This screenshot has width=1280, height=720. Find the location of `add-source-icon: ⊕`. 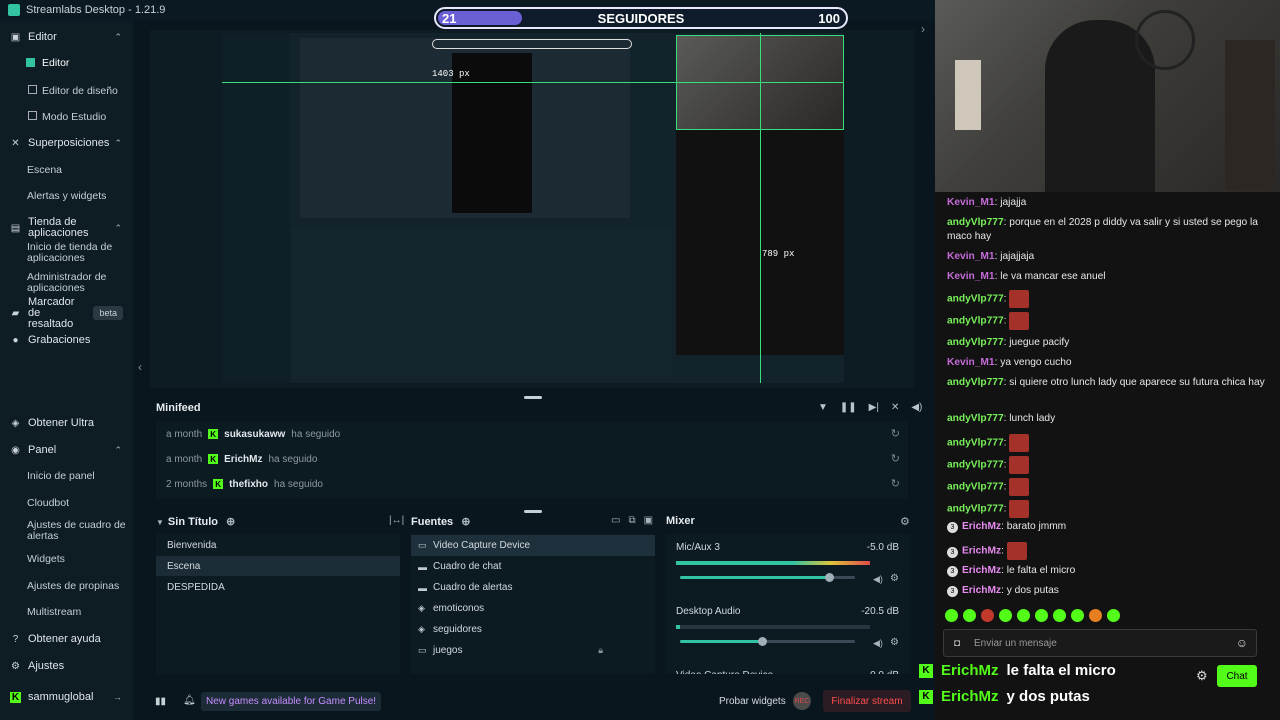

add-source-icon: ⊕ is located at coordinates (465, 522).